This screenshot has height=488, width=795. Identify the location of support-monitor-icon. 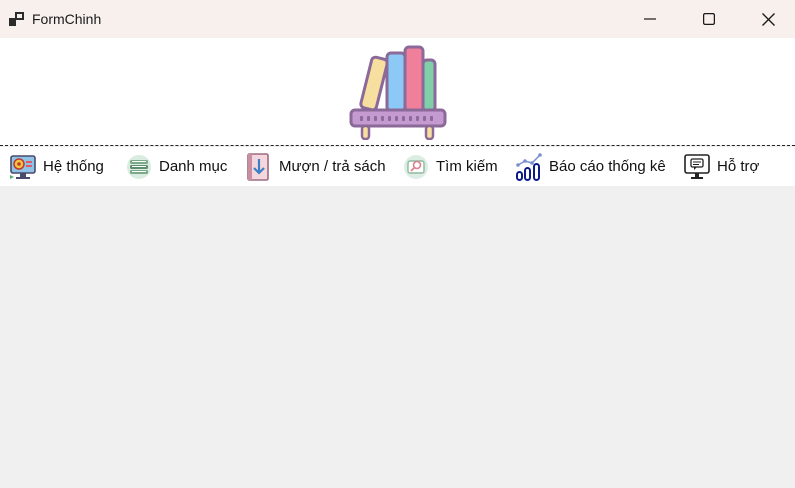
(697, 166).